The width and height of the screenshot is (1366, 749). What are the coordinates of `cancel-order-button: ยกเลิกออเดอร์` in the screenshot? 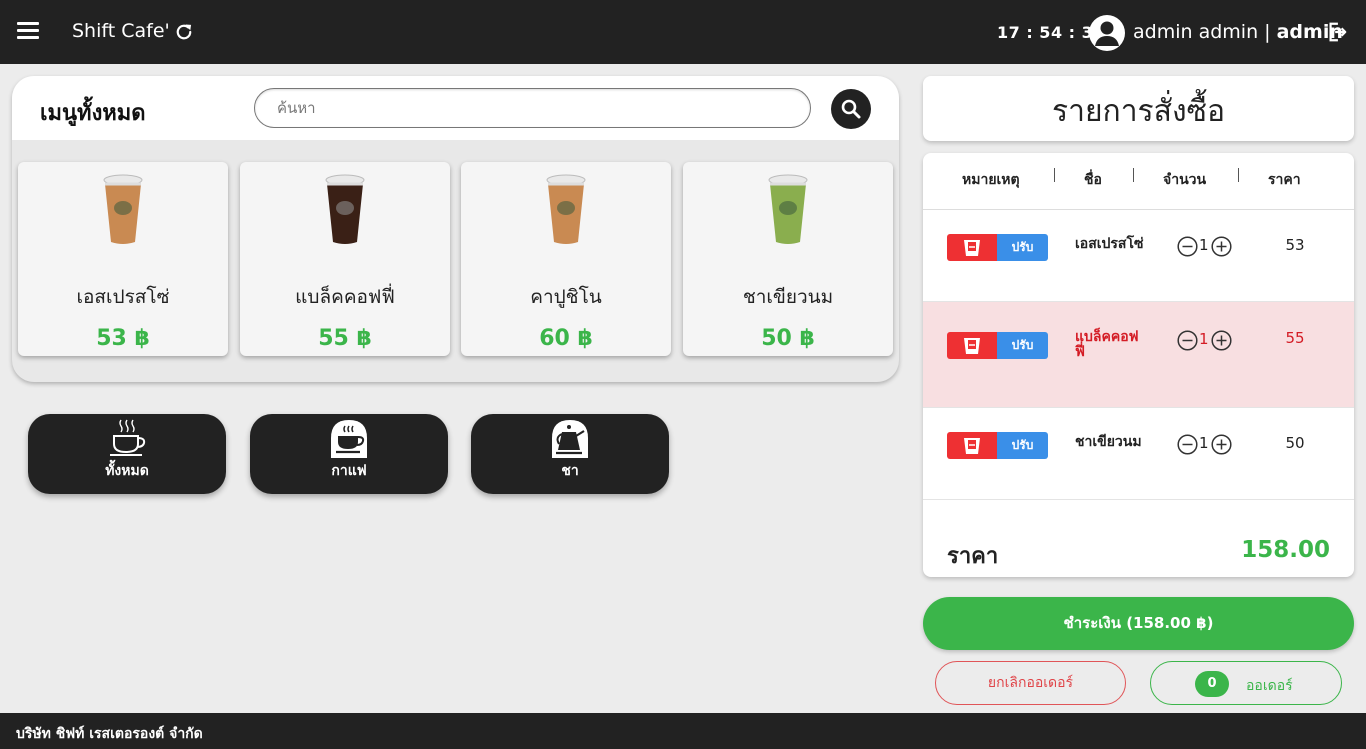 It's located at (1030, 683).